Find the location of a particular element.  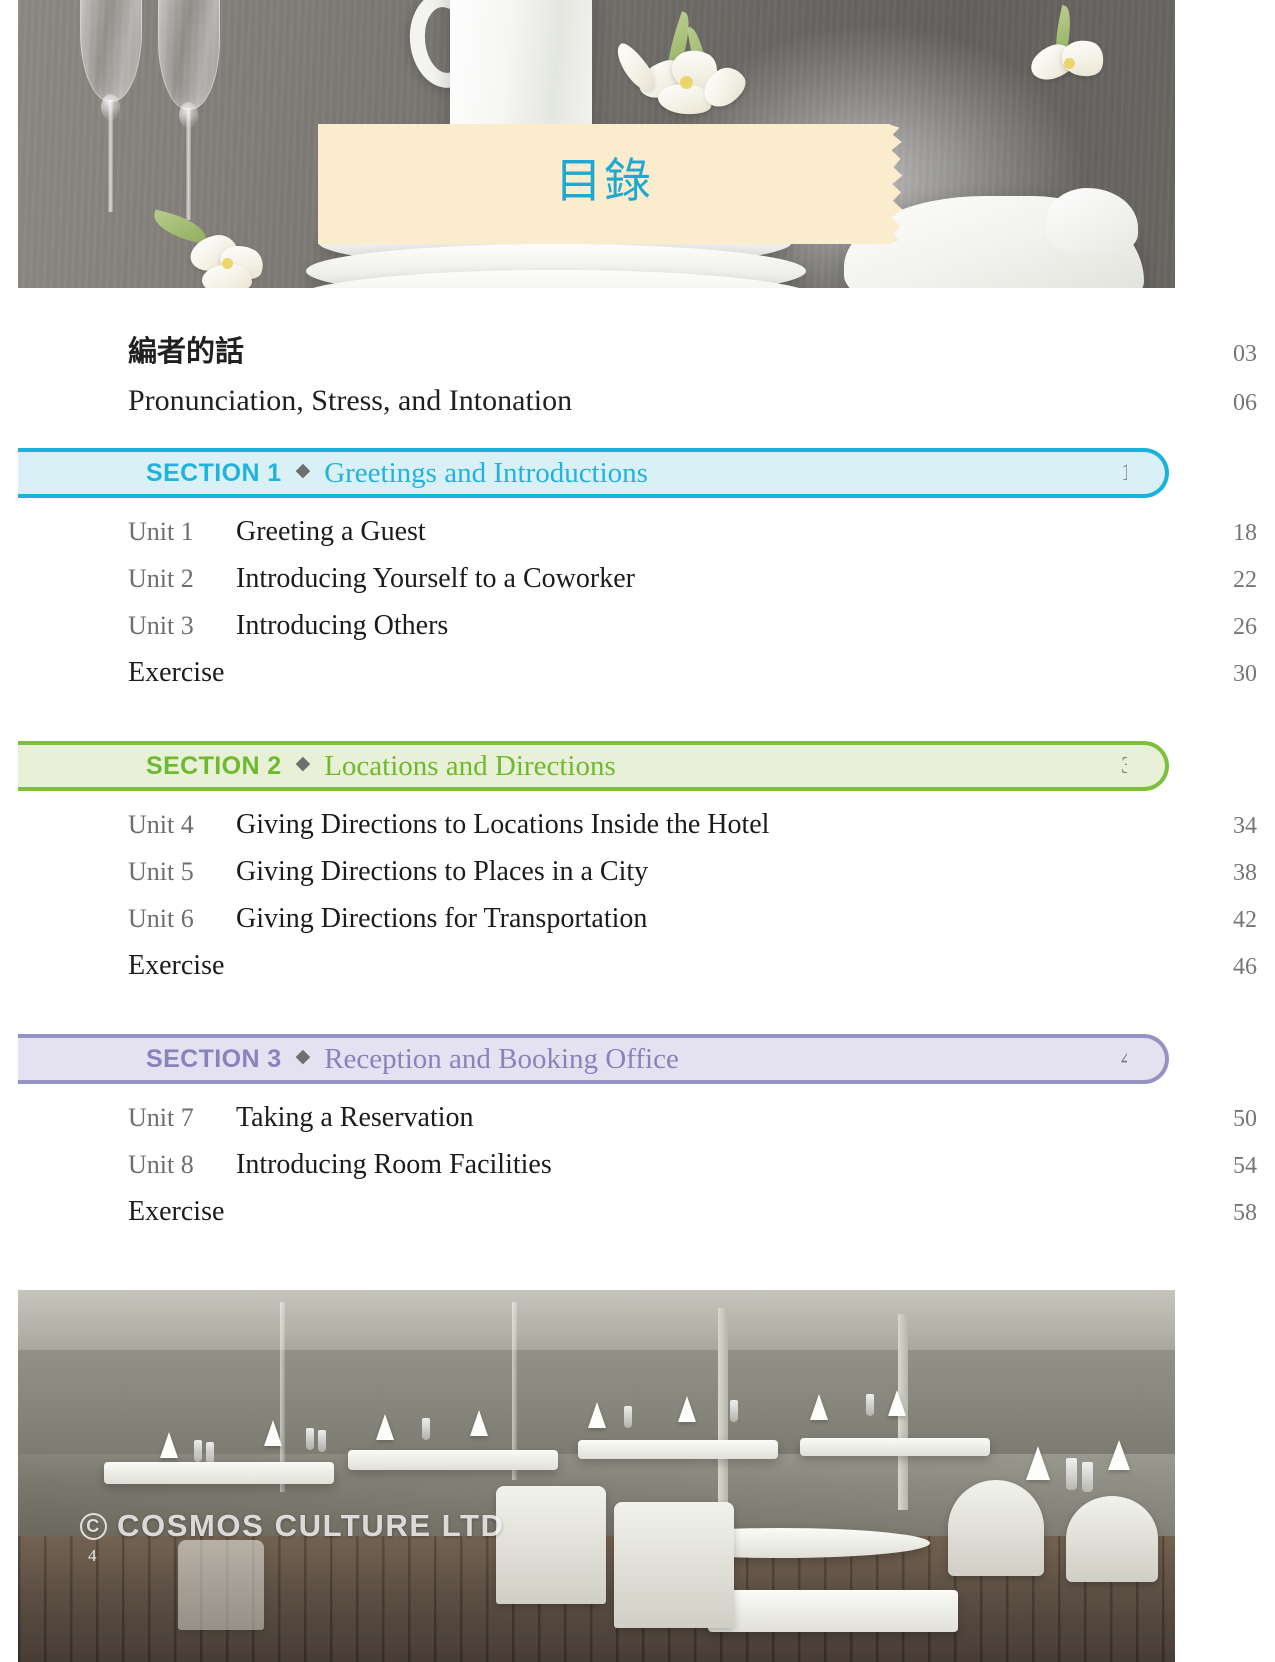

exercise-page: 30 is located at coordinates (1245, 674).